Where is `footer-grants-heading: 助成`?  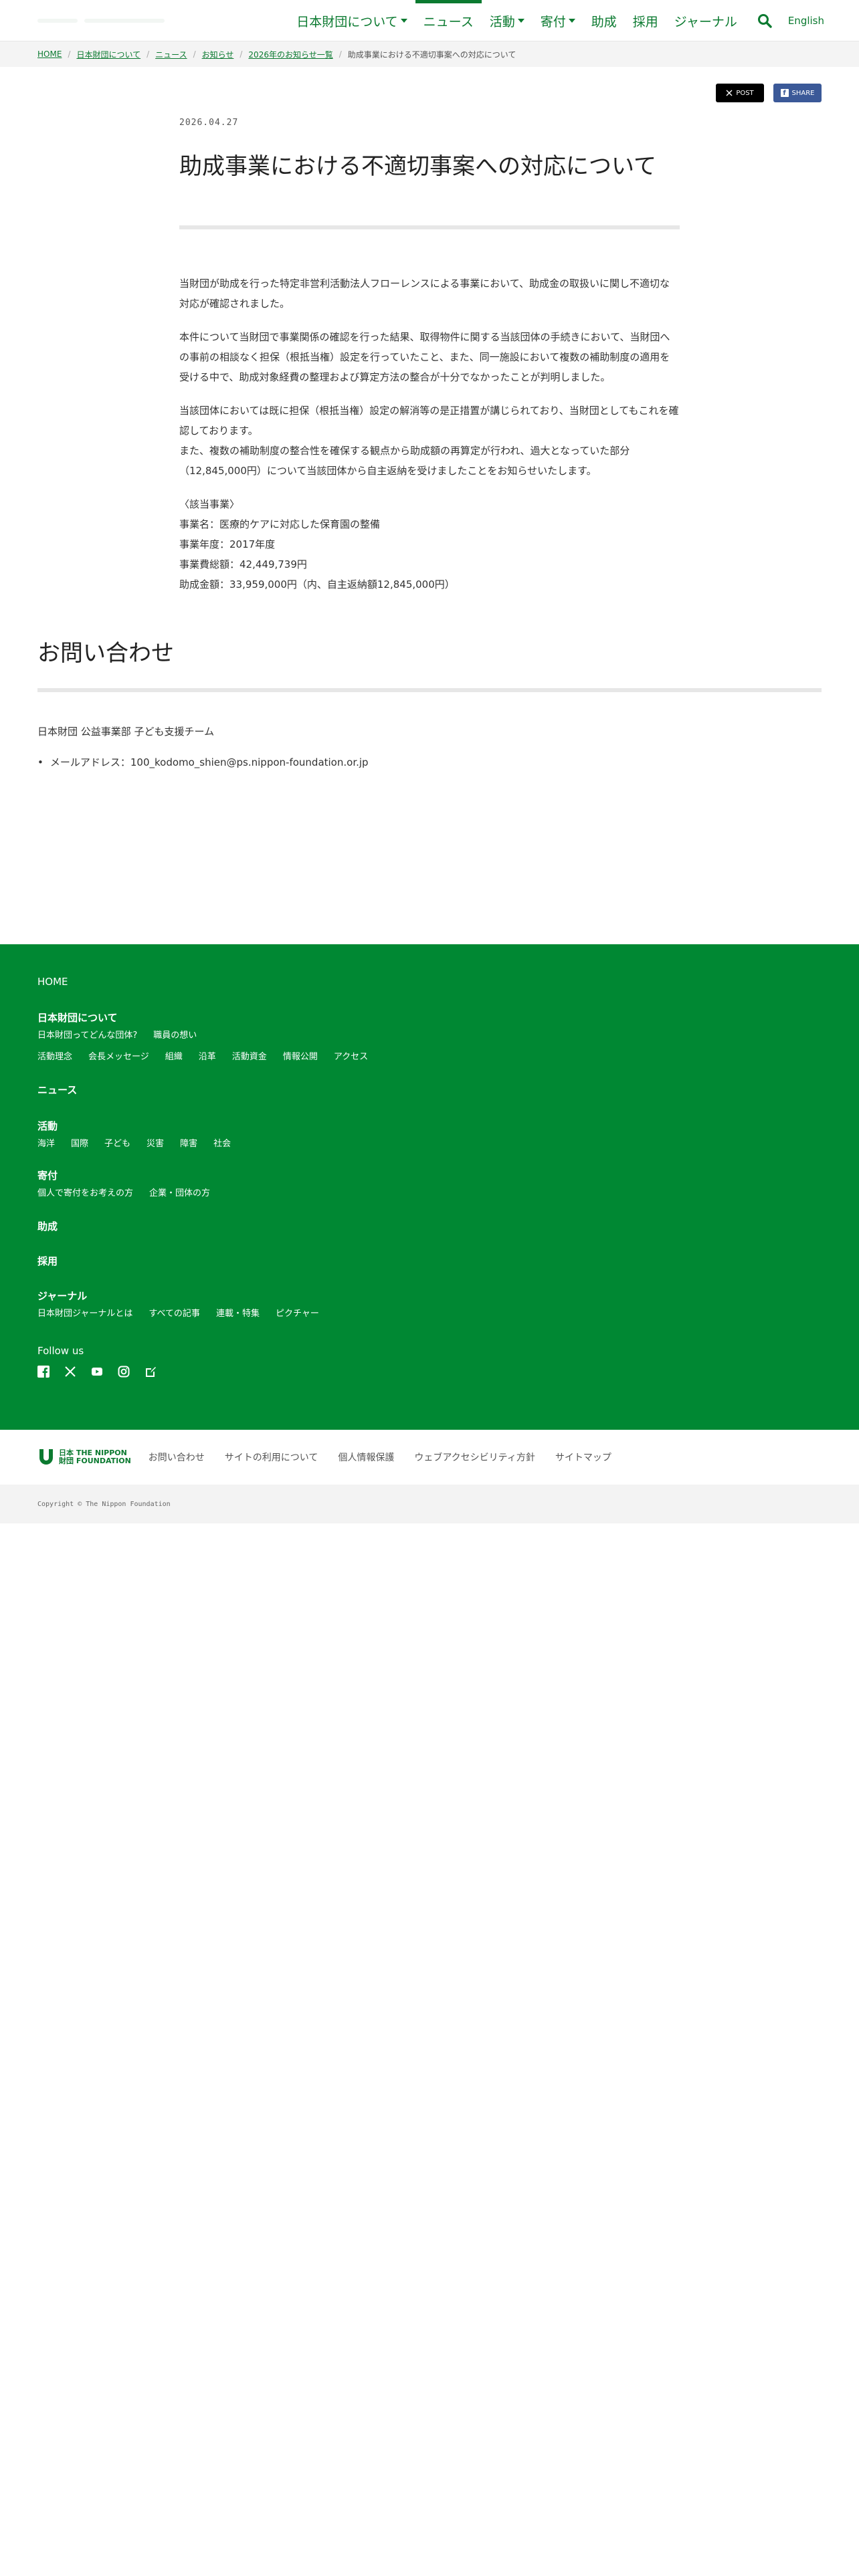 footer-grants-heading: 助成 is located at coordinates (429, 1226).